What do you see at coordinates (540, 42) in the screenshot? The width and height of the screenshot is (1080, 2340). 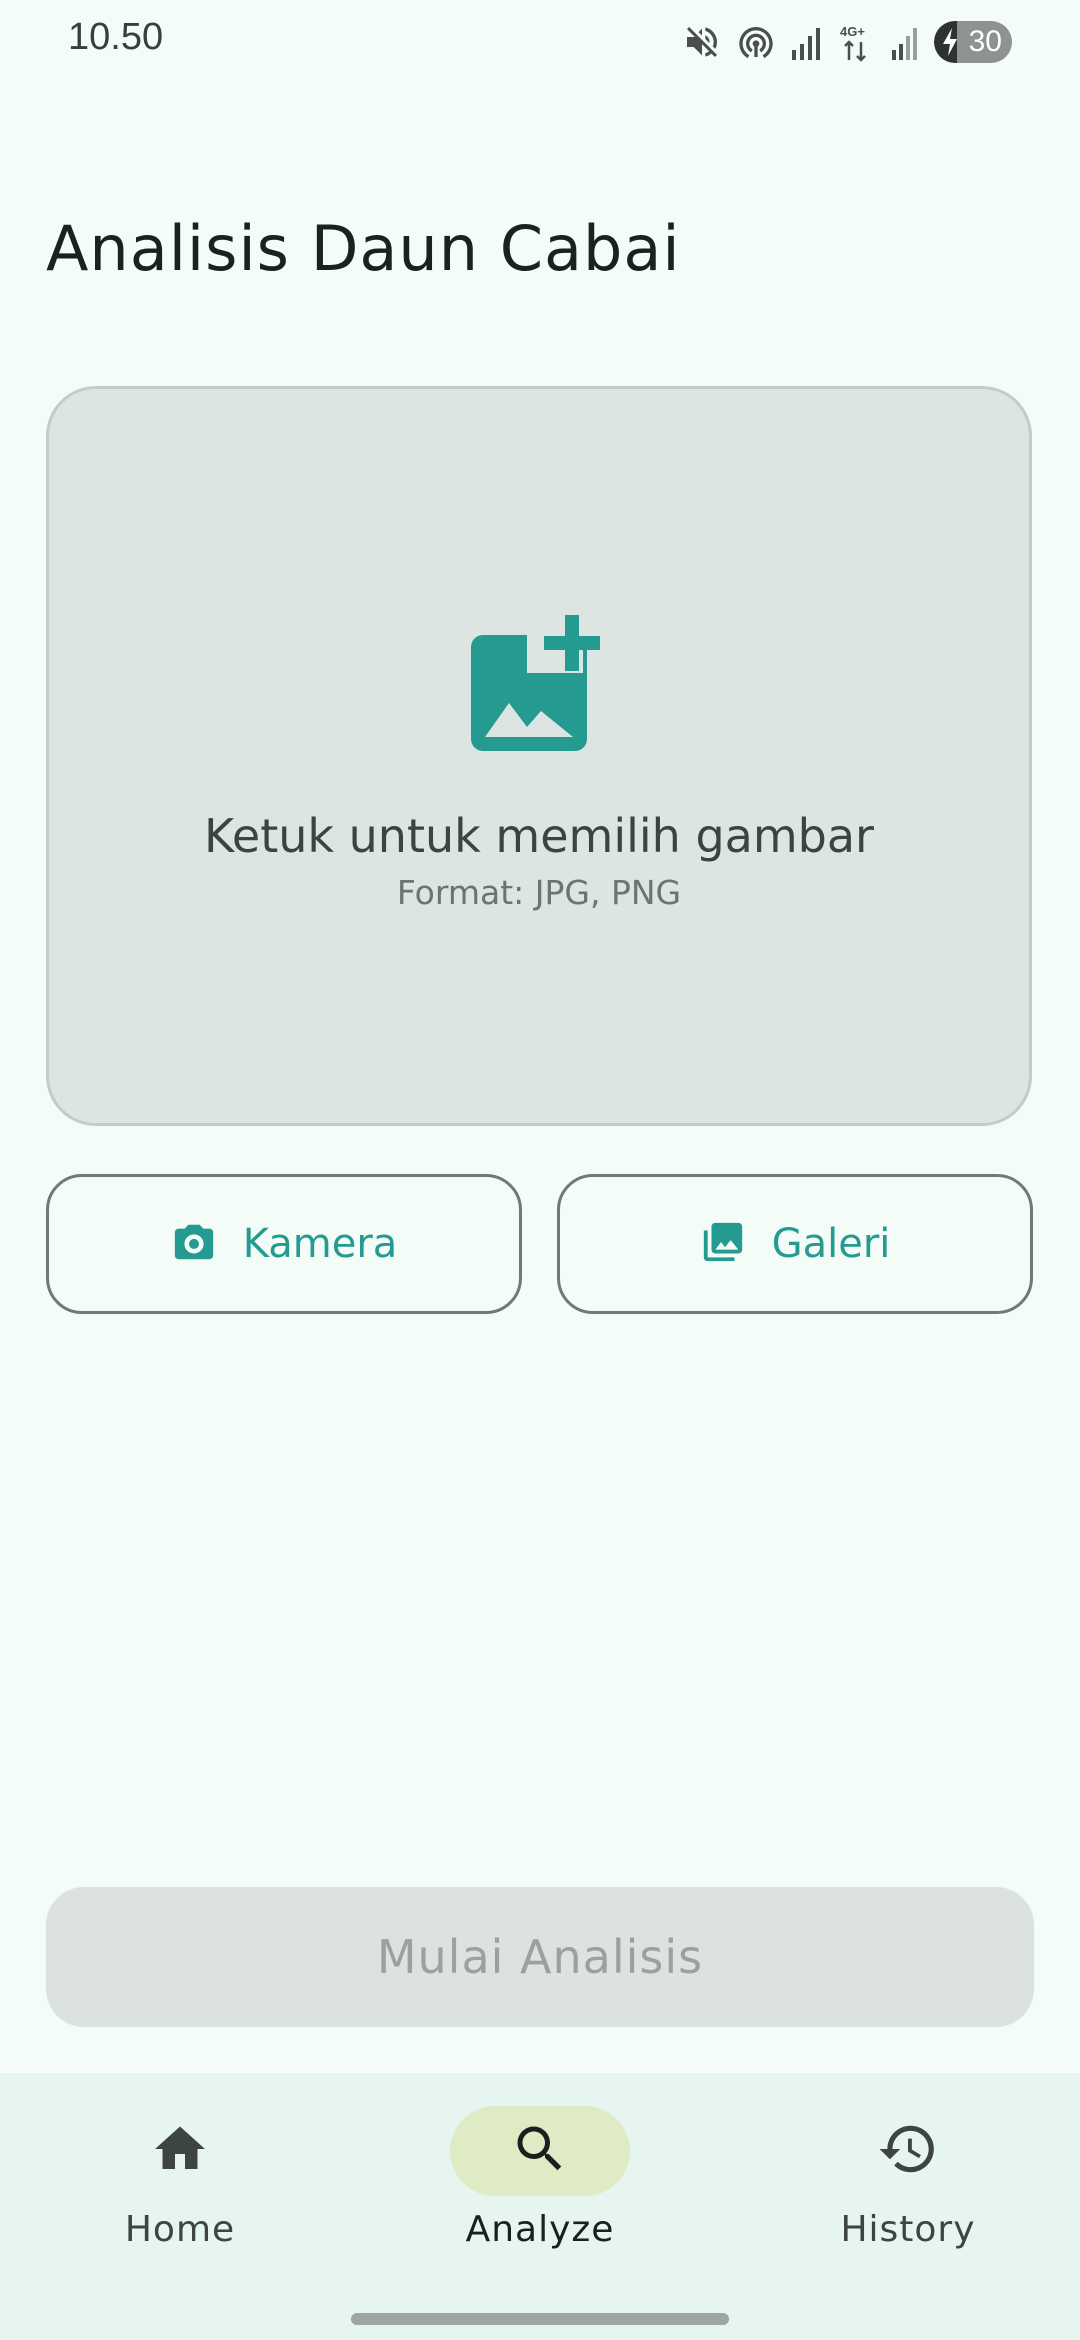 I see `status-bar: 10.50 4G+ 30` at bounding box center [540, 42].